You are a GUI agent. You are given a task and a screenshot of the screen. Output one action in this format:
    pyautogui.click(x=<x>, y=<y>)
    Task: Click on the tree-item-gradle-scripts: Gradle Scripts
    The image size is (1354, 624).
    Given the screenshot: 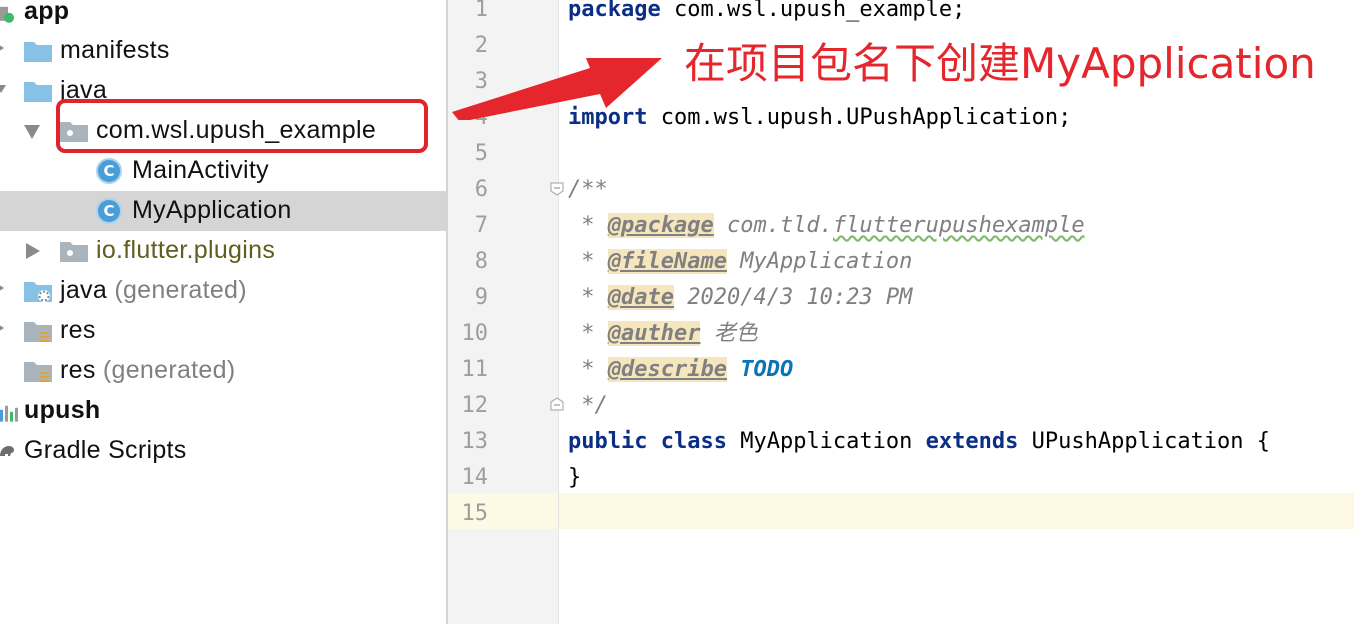 What is the action you would take?
    pyautogui.click(x=223, y=451)
    